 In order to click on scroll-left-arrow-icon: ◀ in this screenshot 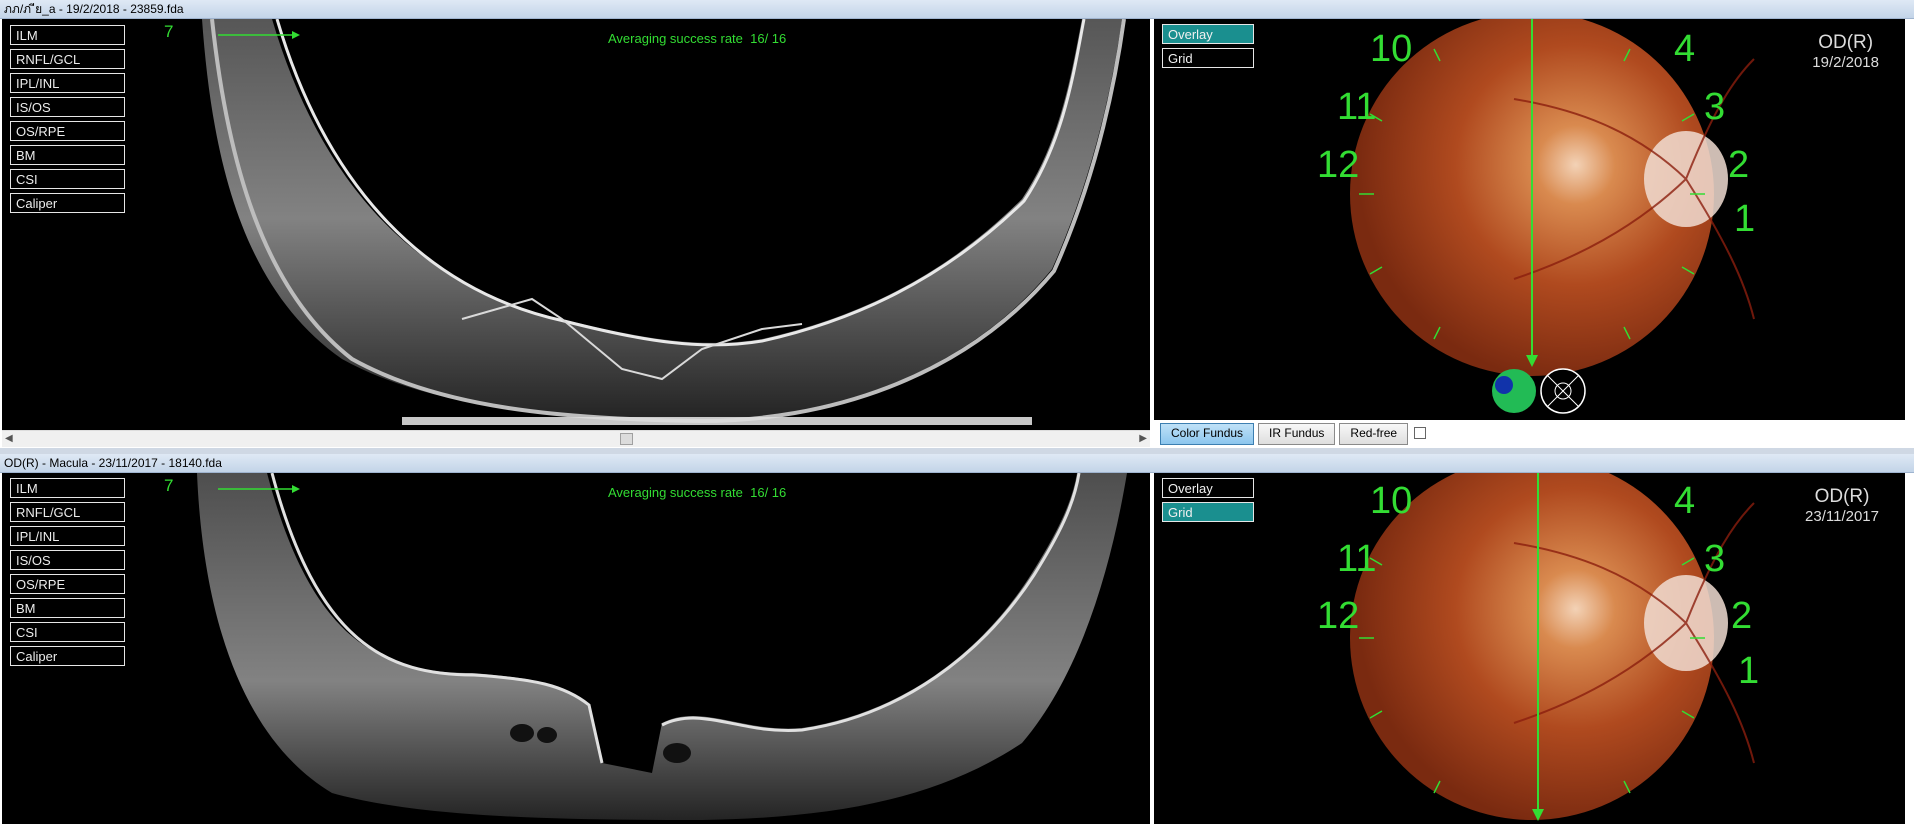, I will do `click(9, 439)`.